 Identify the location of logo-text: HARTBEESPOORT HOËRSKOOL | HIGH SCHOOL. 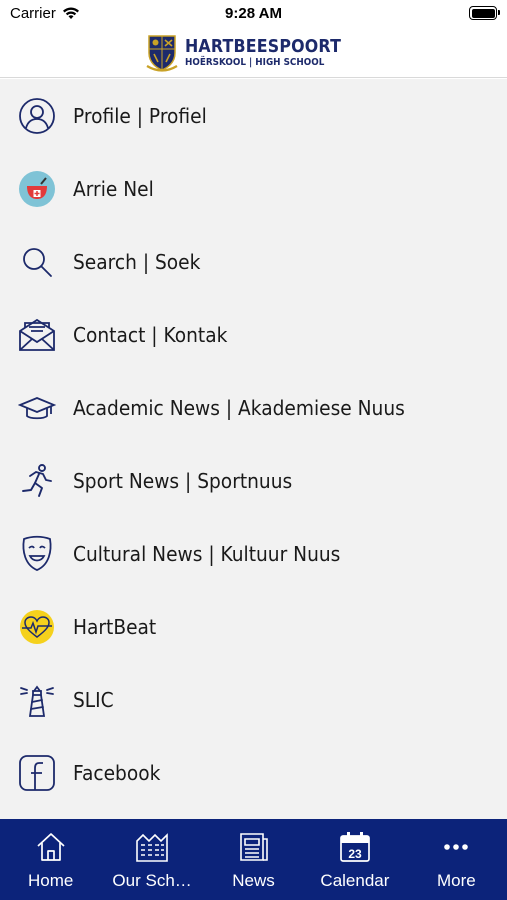
(273, 51).